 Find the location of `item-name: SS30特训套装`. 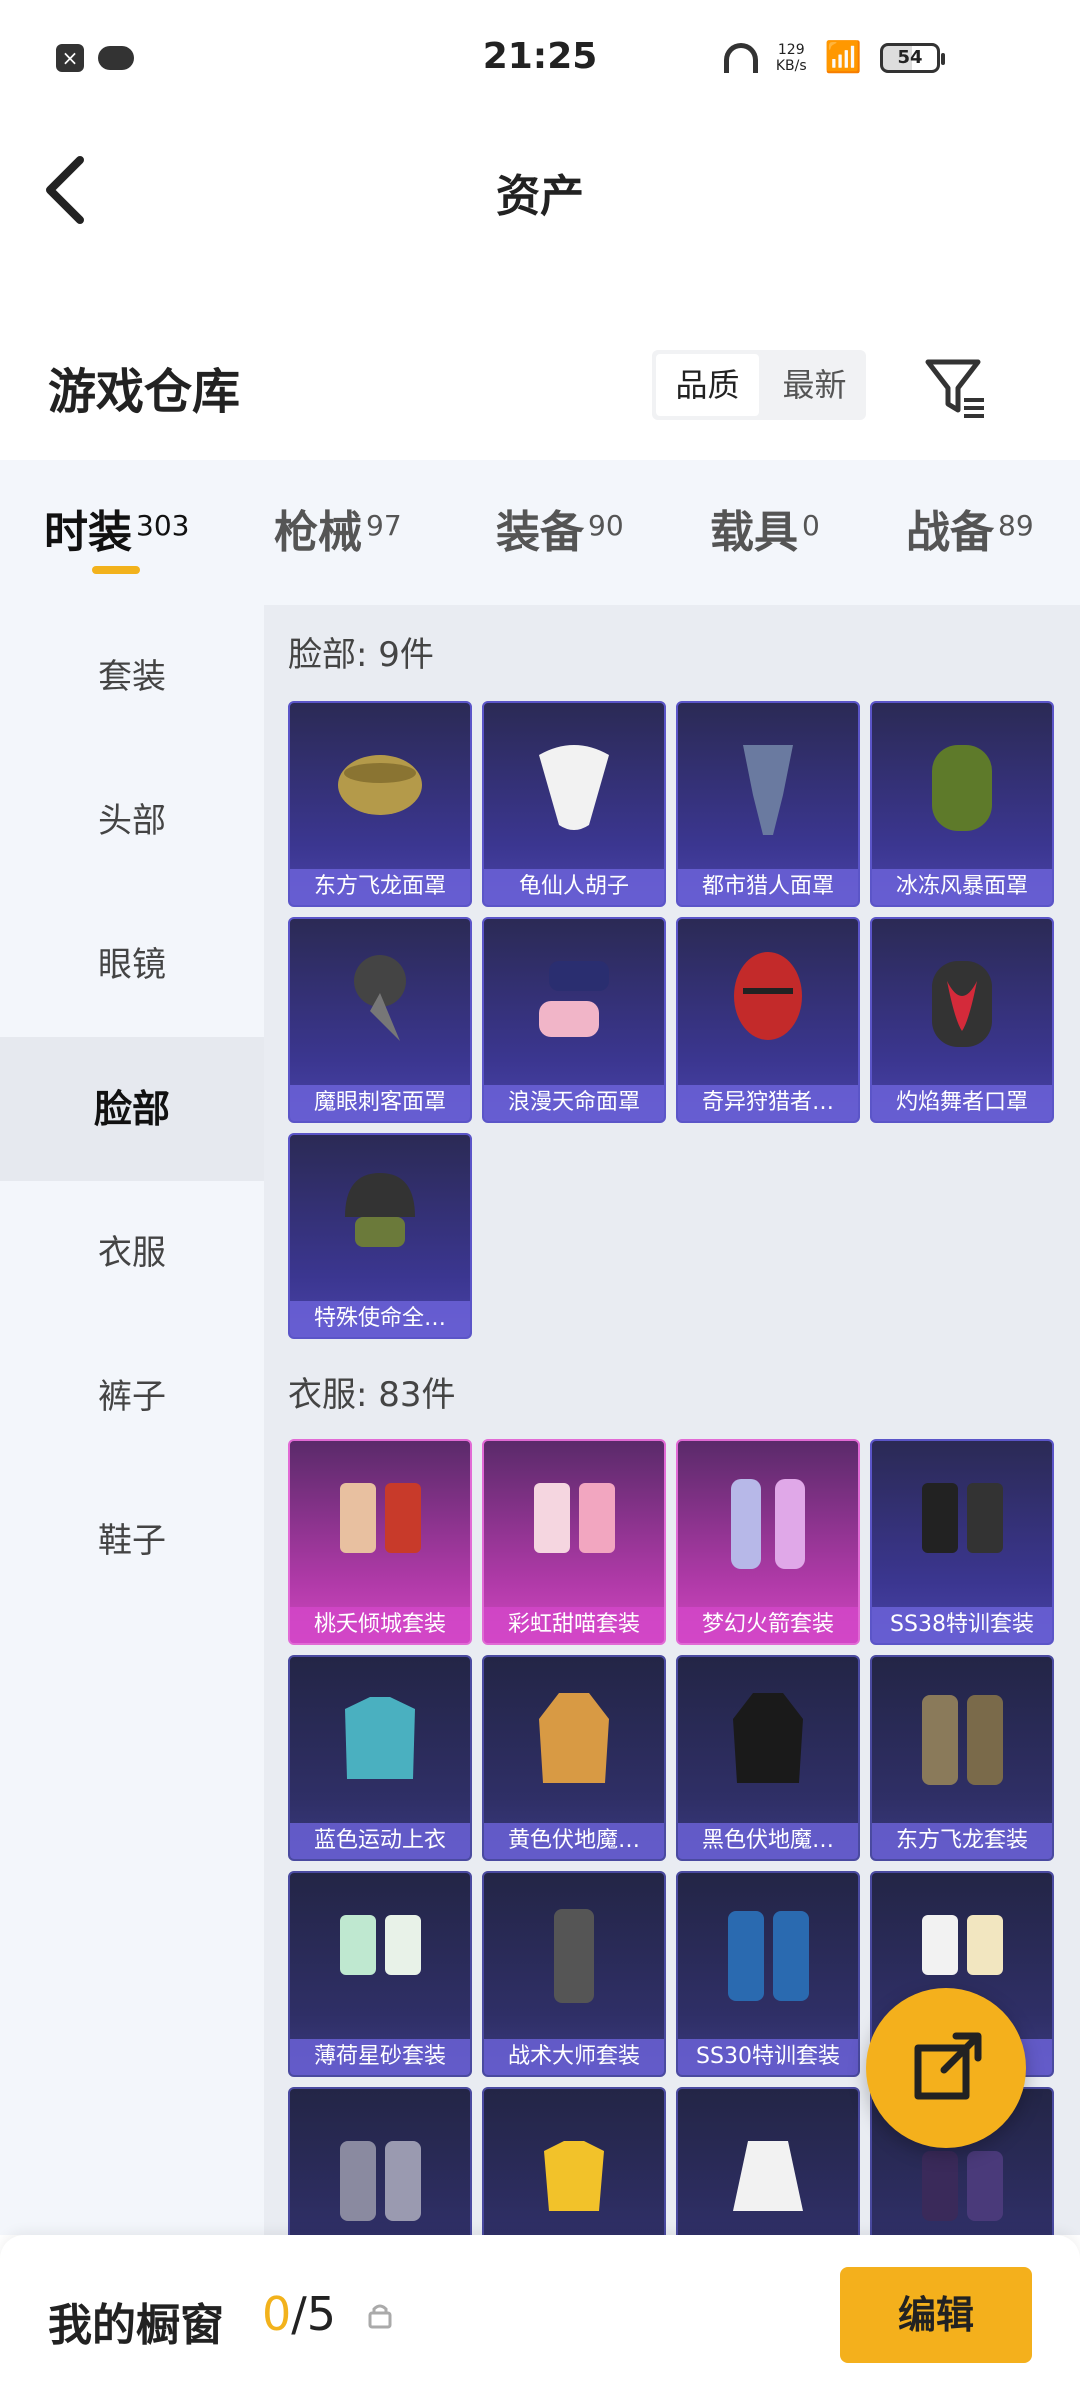

item-name: SS30特训套装 is located at coordinates (768, 2057).